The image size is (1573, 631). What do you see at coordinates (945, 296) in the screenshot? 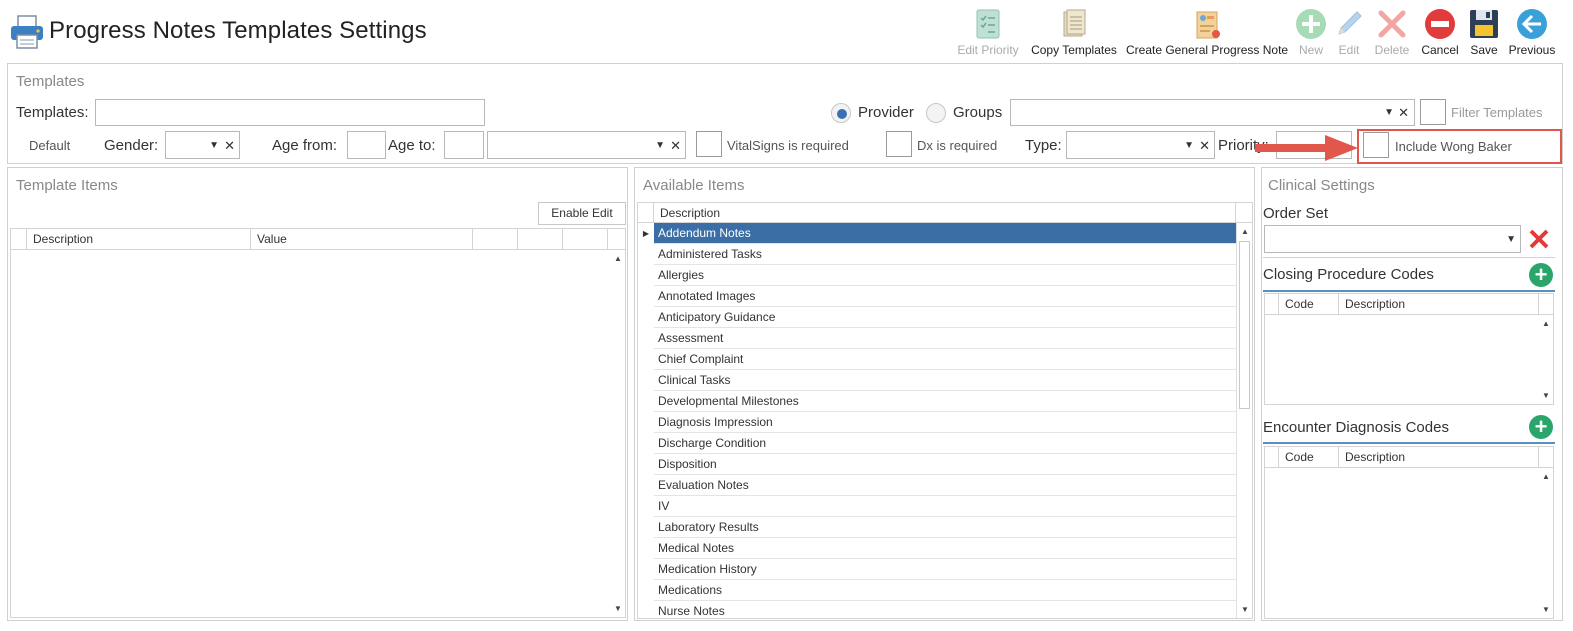
I see `list-item: Annotated Images` at bounding box center [945, 296].